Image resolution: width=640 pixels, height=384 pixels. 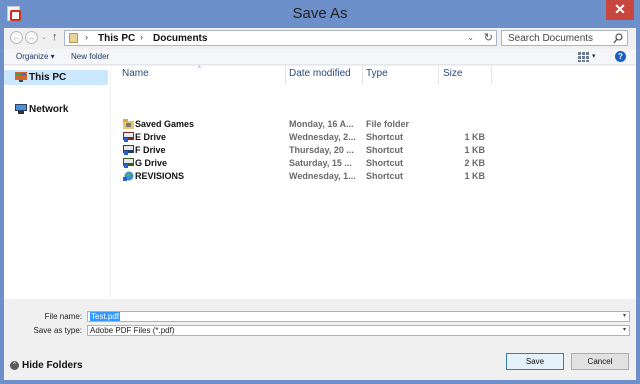 I want to click on table-row: REVISIONS Wednesday, 1... Shortcut 1 KB, so click(x=306, y=176).